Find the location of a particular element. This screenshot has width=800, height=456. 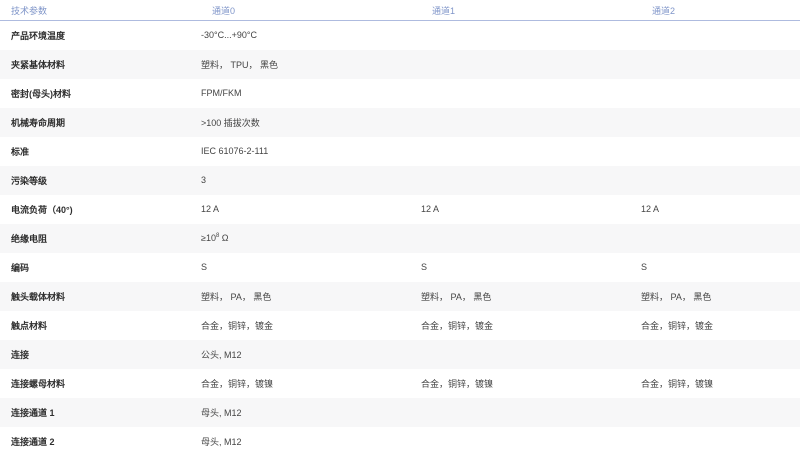

row-label: 连接通道 1 is located at coordinates (33, 412).